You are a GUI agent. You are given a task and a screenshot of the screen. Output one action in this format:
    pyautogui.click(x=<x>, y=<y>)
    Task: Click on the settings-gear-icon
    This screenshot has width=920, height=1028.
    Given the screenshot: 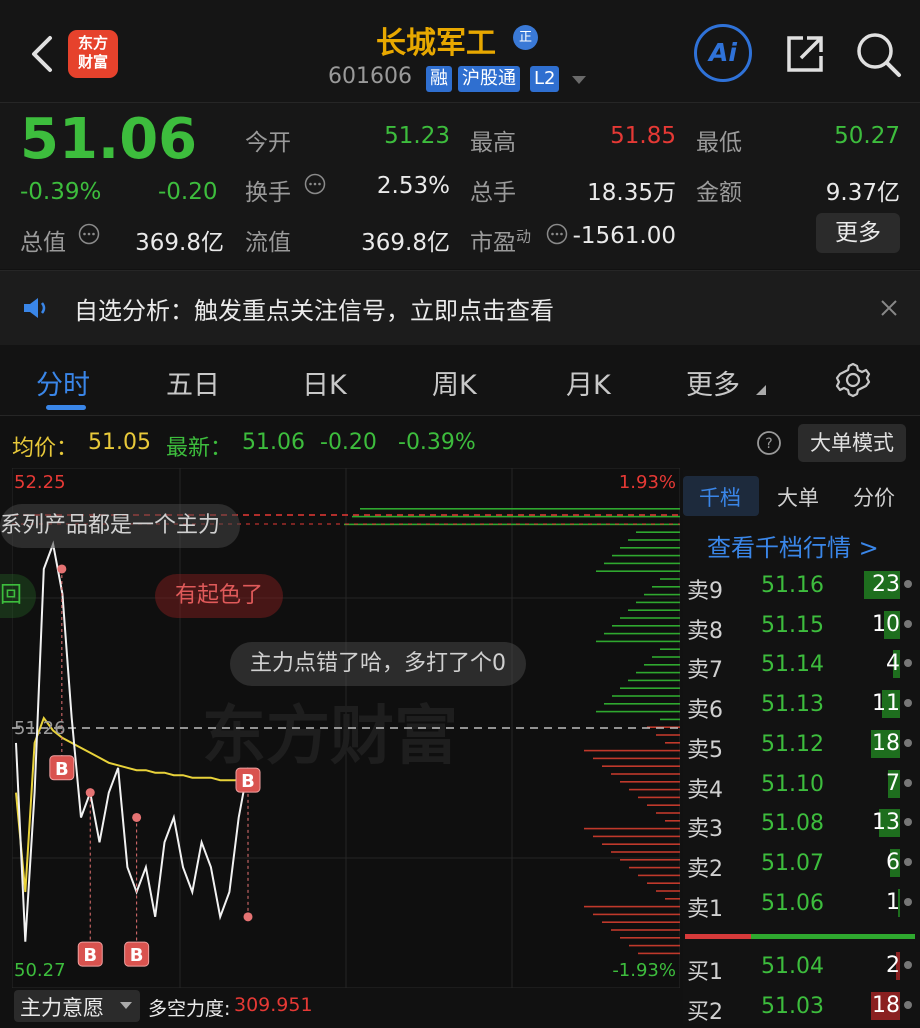 What is the action you would take?
    pyautogui.click(x=853, y=380)
    